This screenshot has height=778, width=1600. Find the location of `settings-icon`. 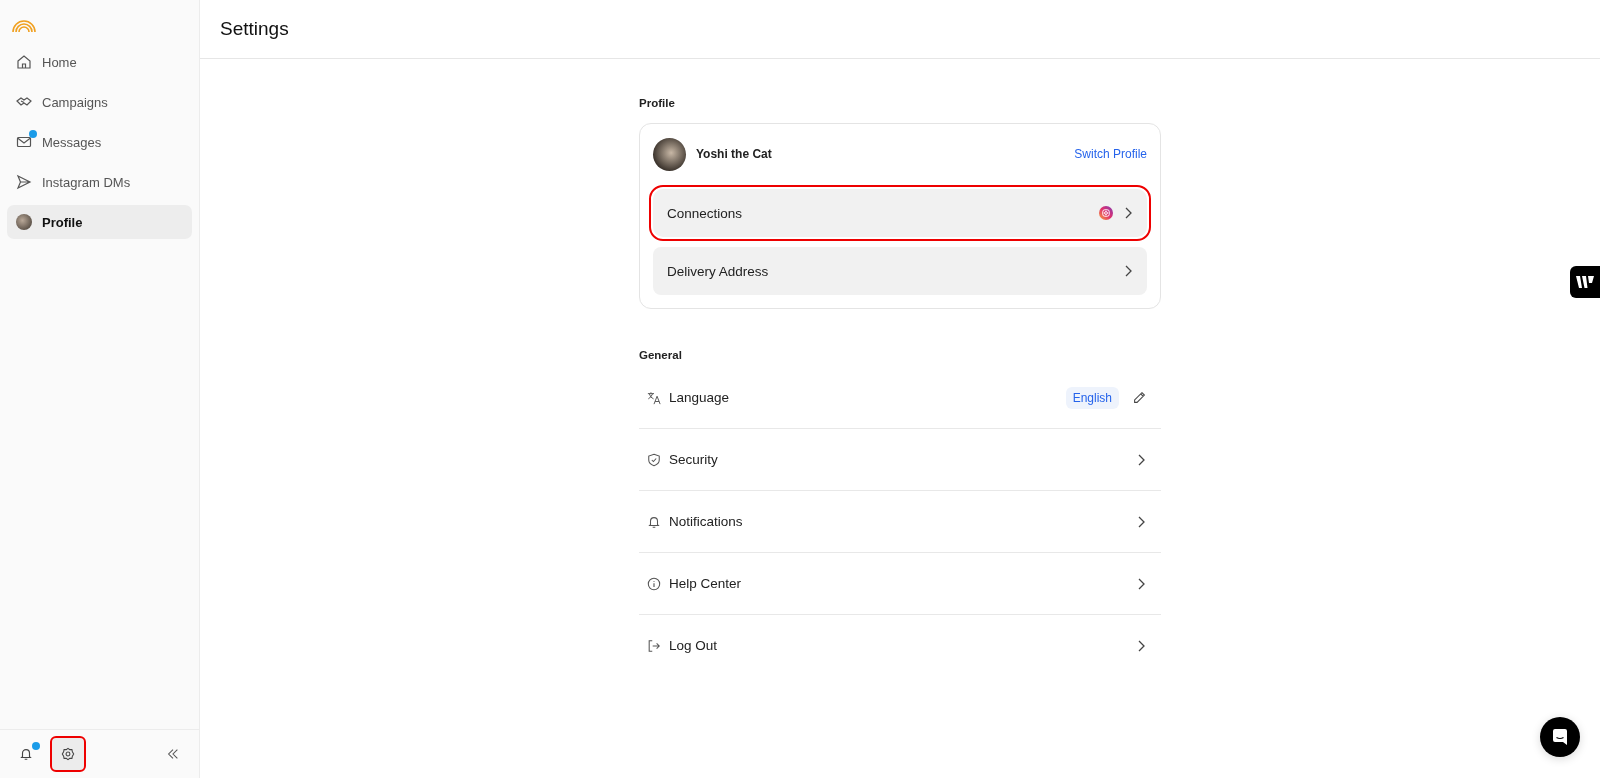

settings-icon is located at coordinates (68, 754).